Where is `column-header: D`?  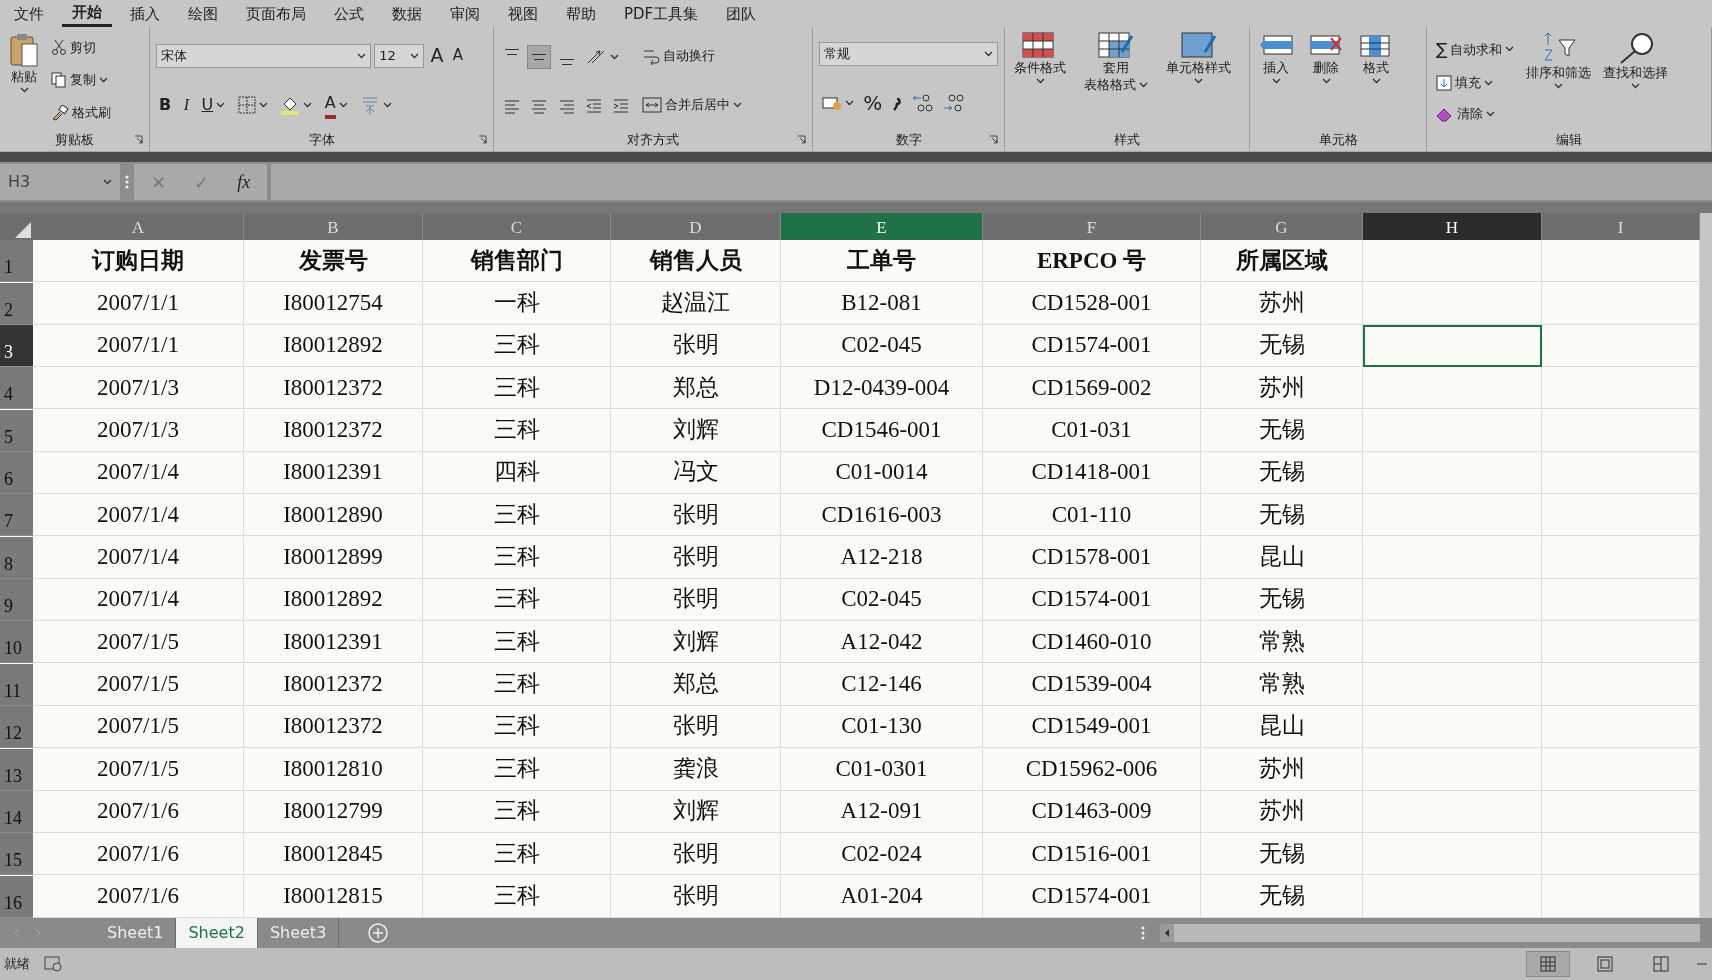
column-header: D is located at coordinates (696, 226).